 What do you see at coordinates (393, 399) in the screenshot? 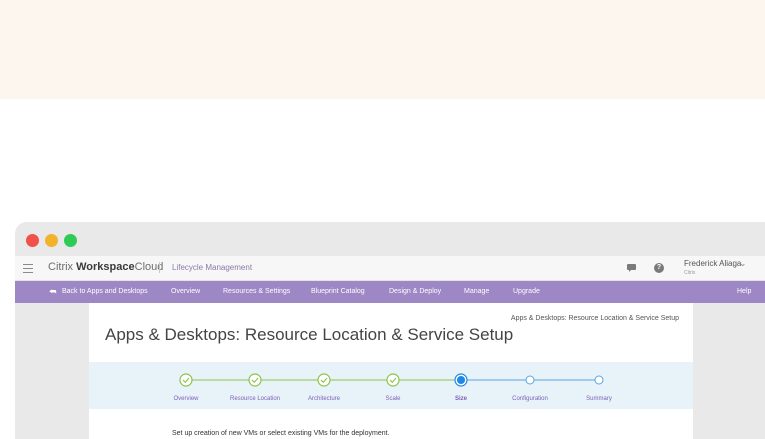
I see `step-label: Scale` at bounding box center [393, 399].